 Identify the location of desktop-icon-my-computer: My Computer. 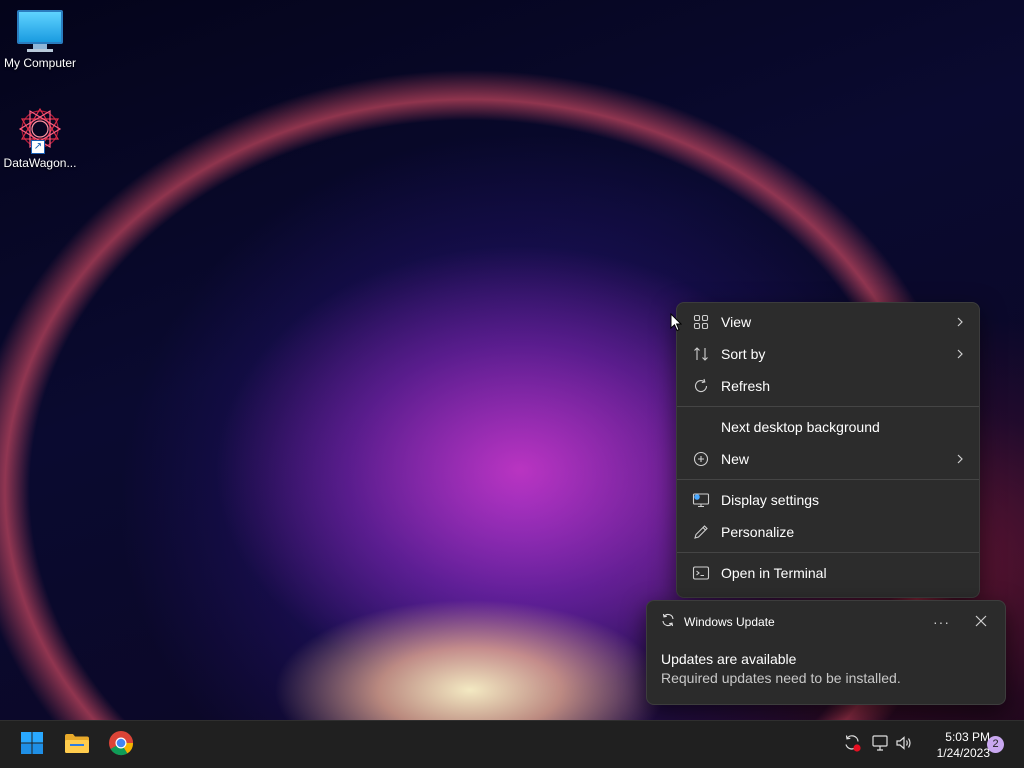
(40, 40).